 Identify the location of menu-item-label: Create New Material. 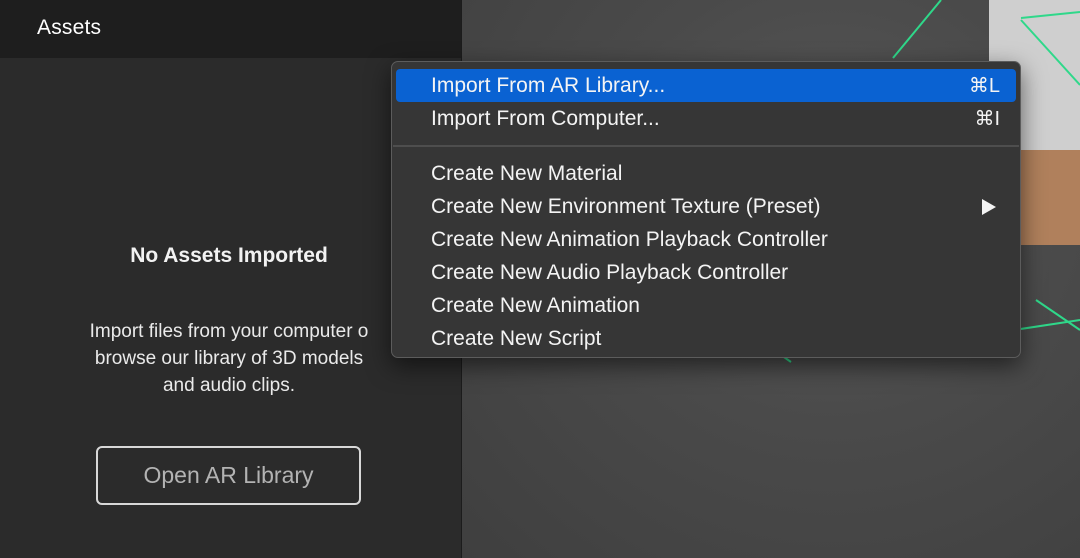
(527, 173).